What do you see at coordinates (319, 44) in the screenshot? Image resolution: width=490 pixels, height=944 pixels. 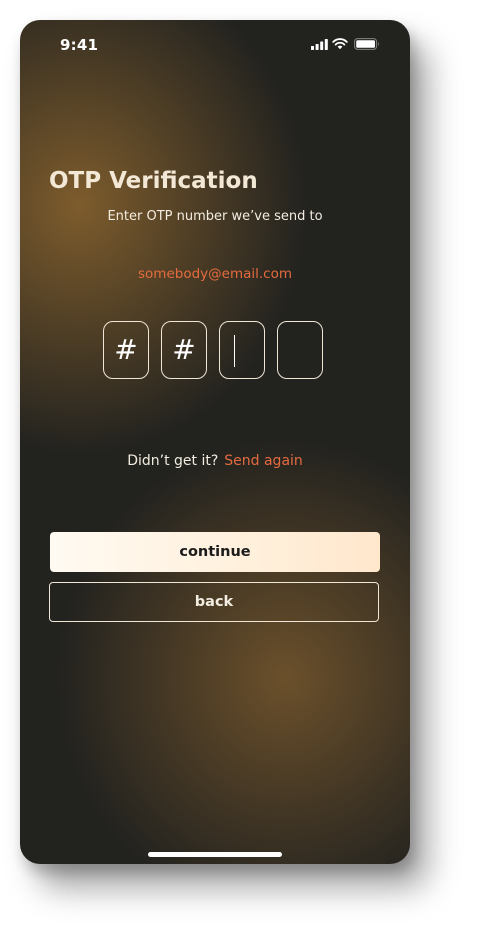 I see `signal-icon` at bounding box center [319, 44].